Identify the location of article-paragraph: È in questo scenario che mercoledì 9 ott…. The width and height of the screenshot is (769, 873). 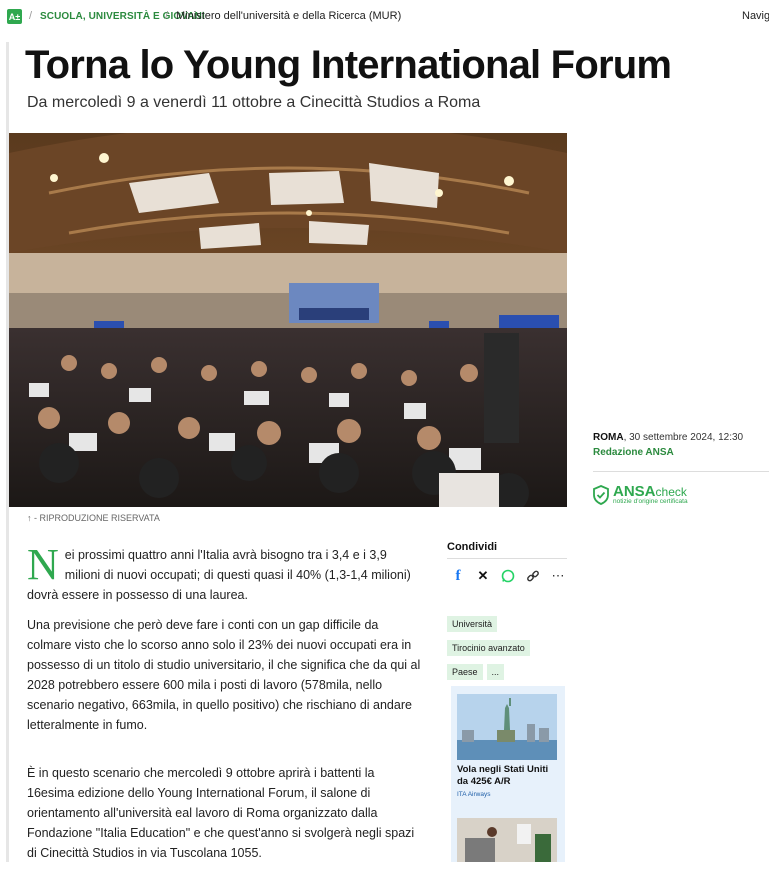
(221, 813).